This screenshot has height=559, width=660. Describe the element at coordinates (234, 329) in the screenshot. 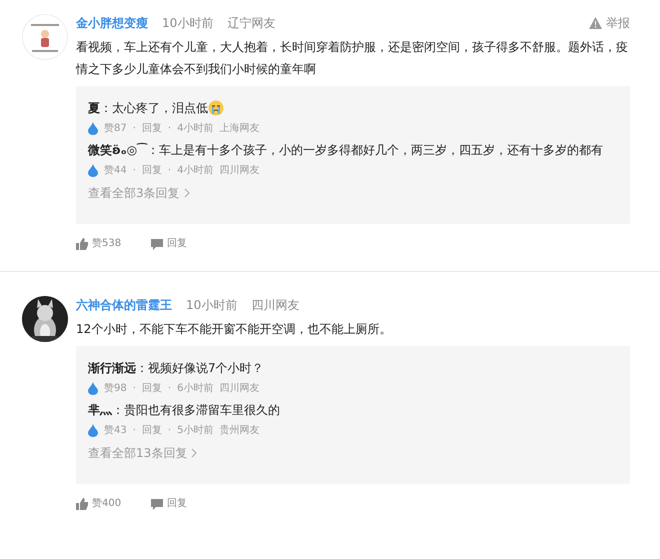

I see `comment-text: 12个小时，不能下车不能开窗不能开空调，也不能上厕所。` at that location.